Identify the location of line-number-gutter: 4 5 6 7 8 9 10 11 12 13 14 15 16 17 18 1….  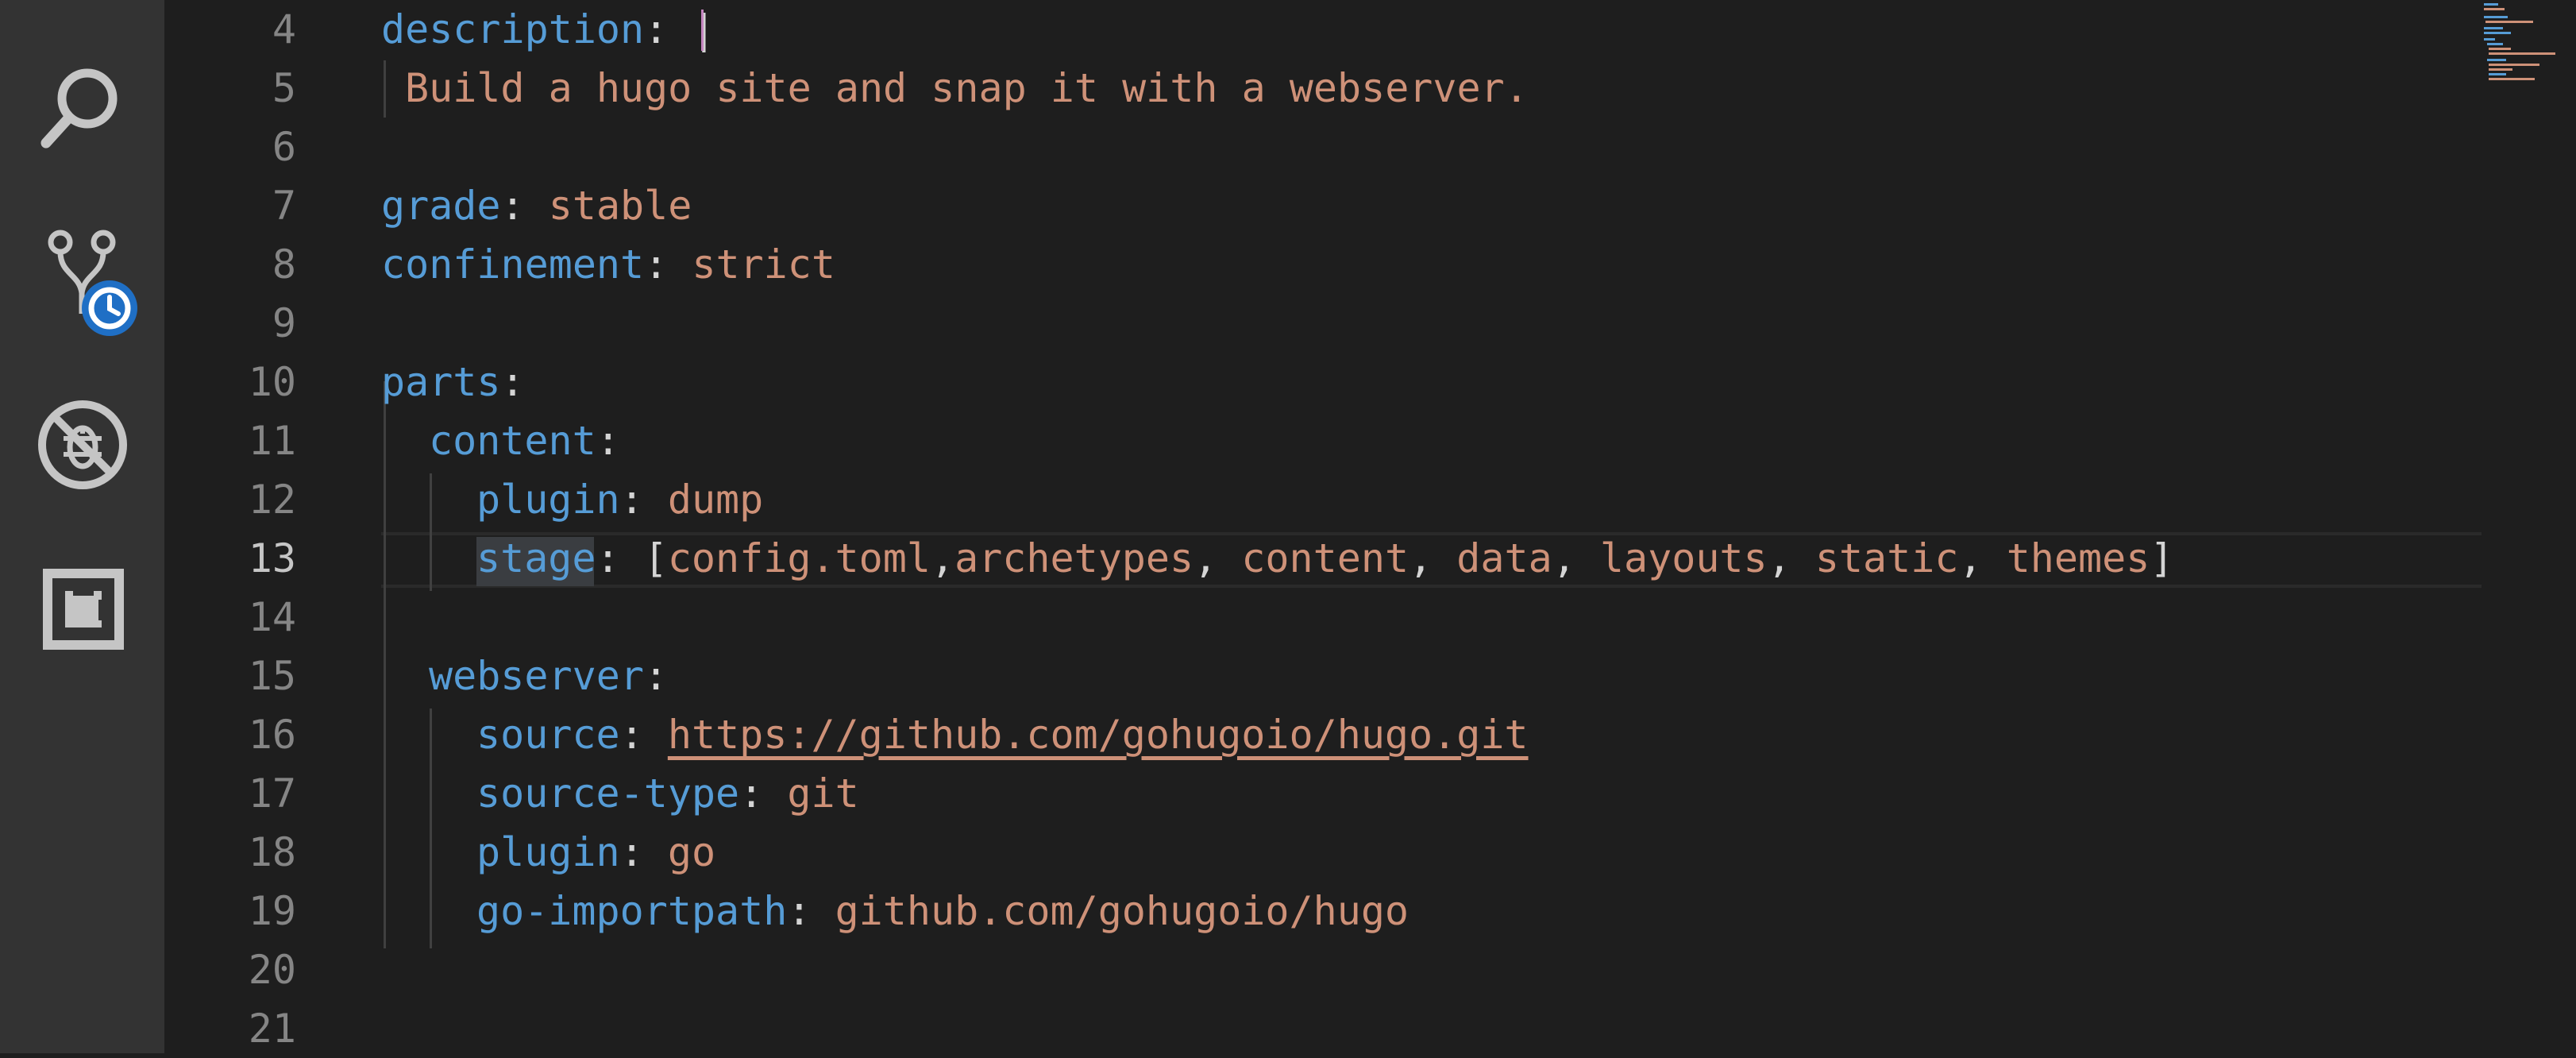
(235, 526).